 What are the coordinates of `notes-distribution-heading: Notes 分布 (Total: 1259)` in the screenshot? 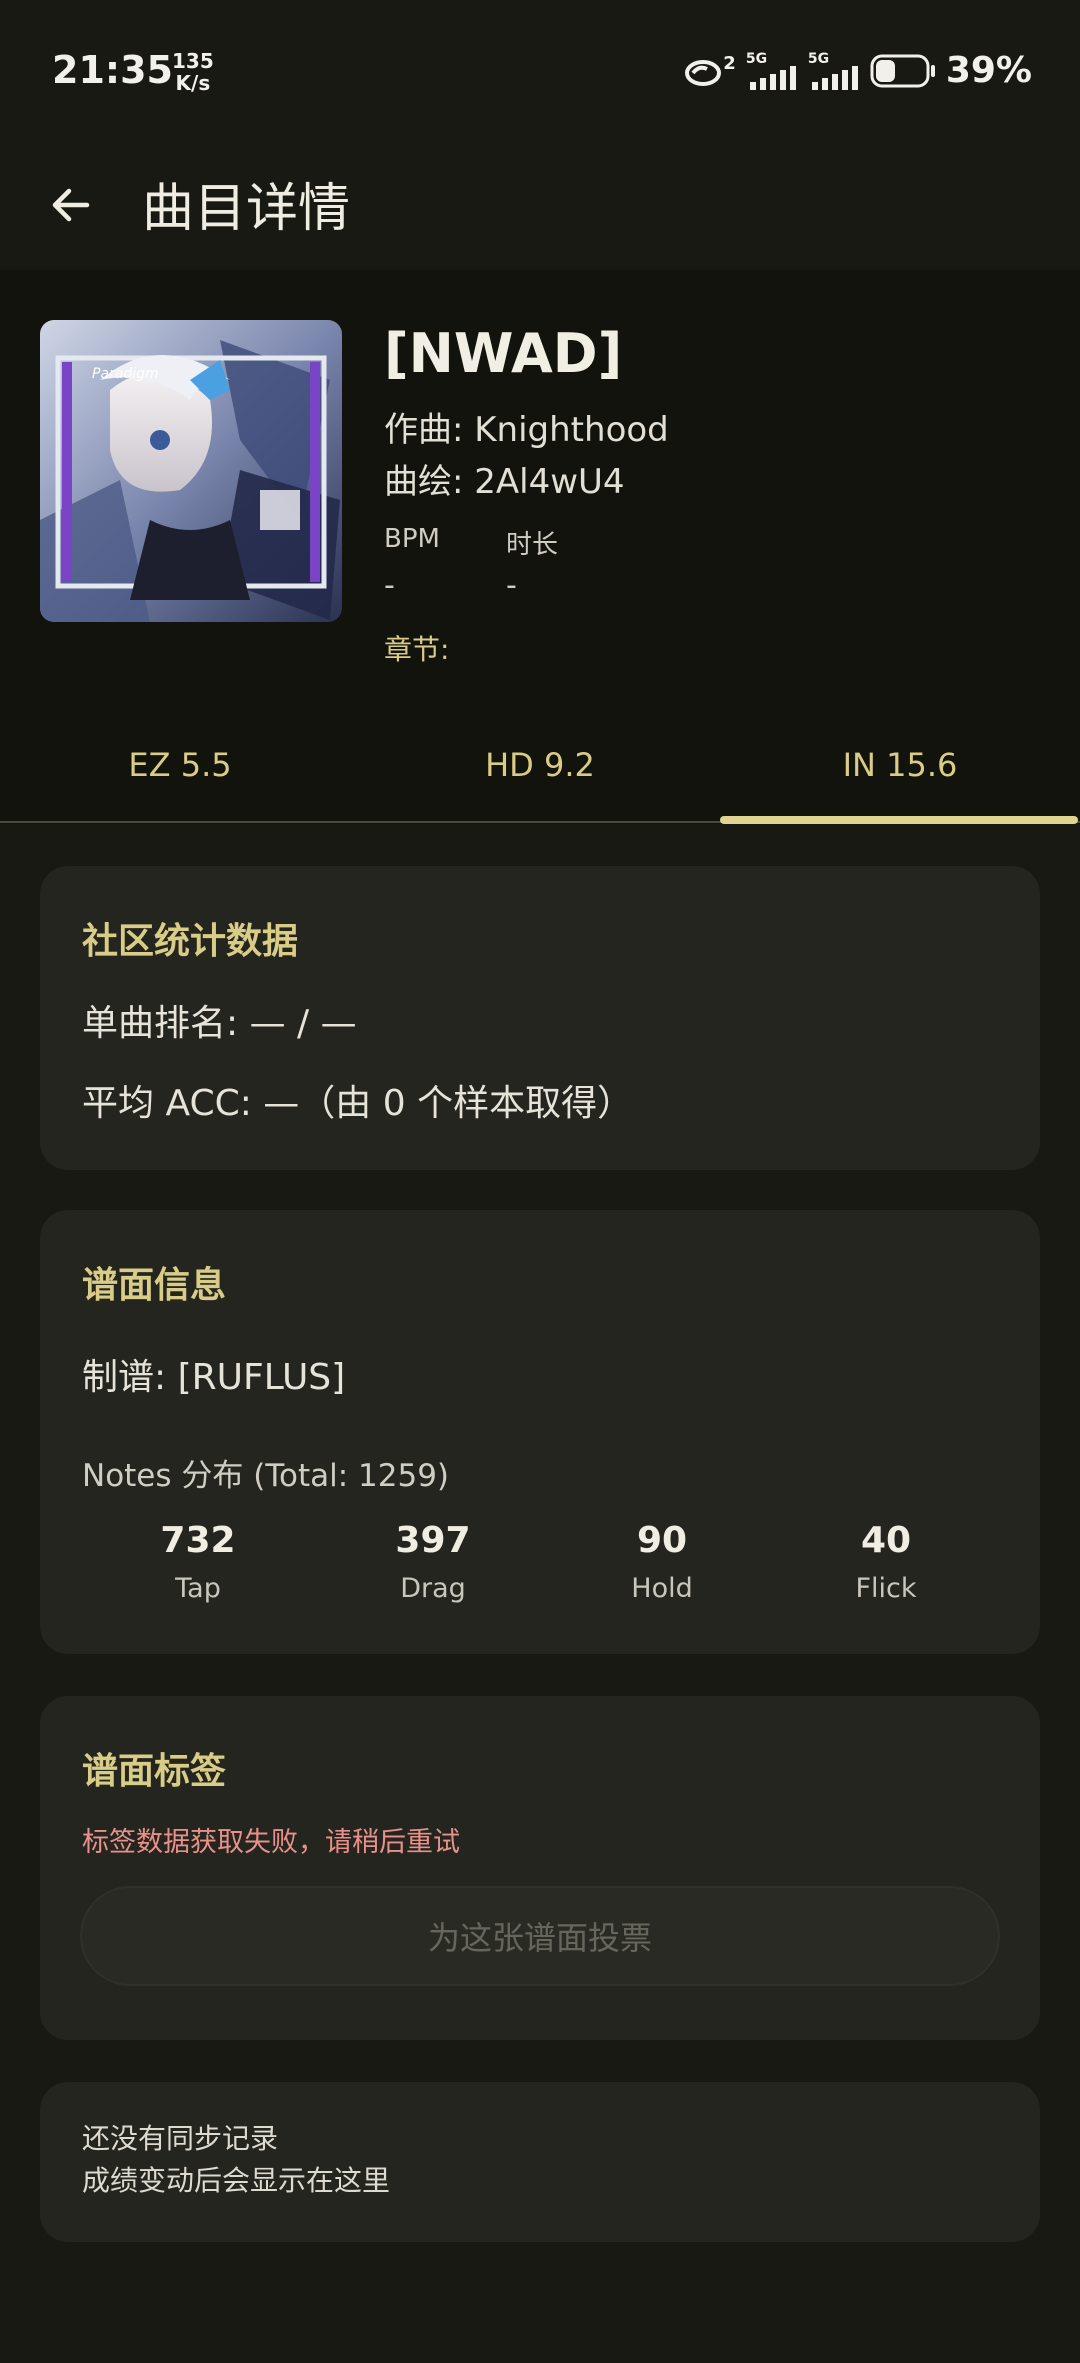 It's located at (266, 1476).